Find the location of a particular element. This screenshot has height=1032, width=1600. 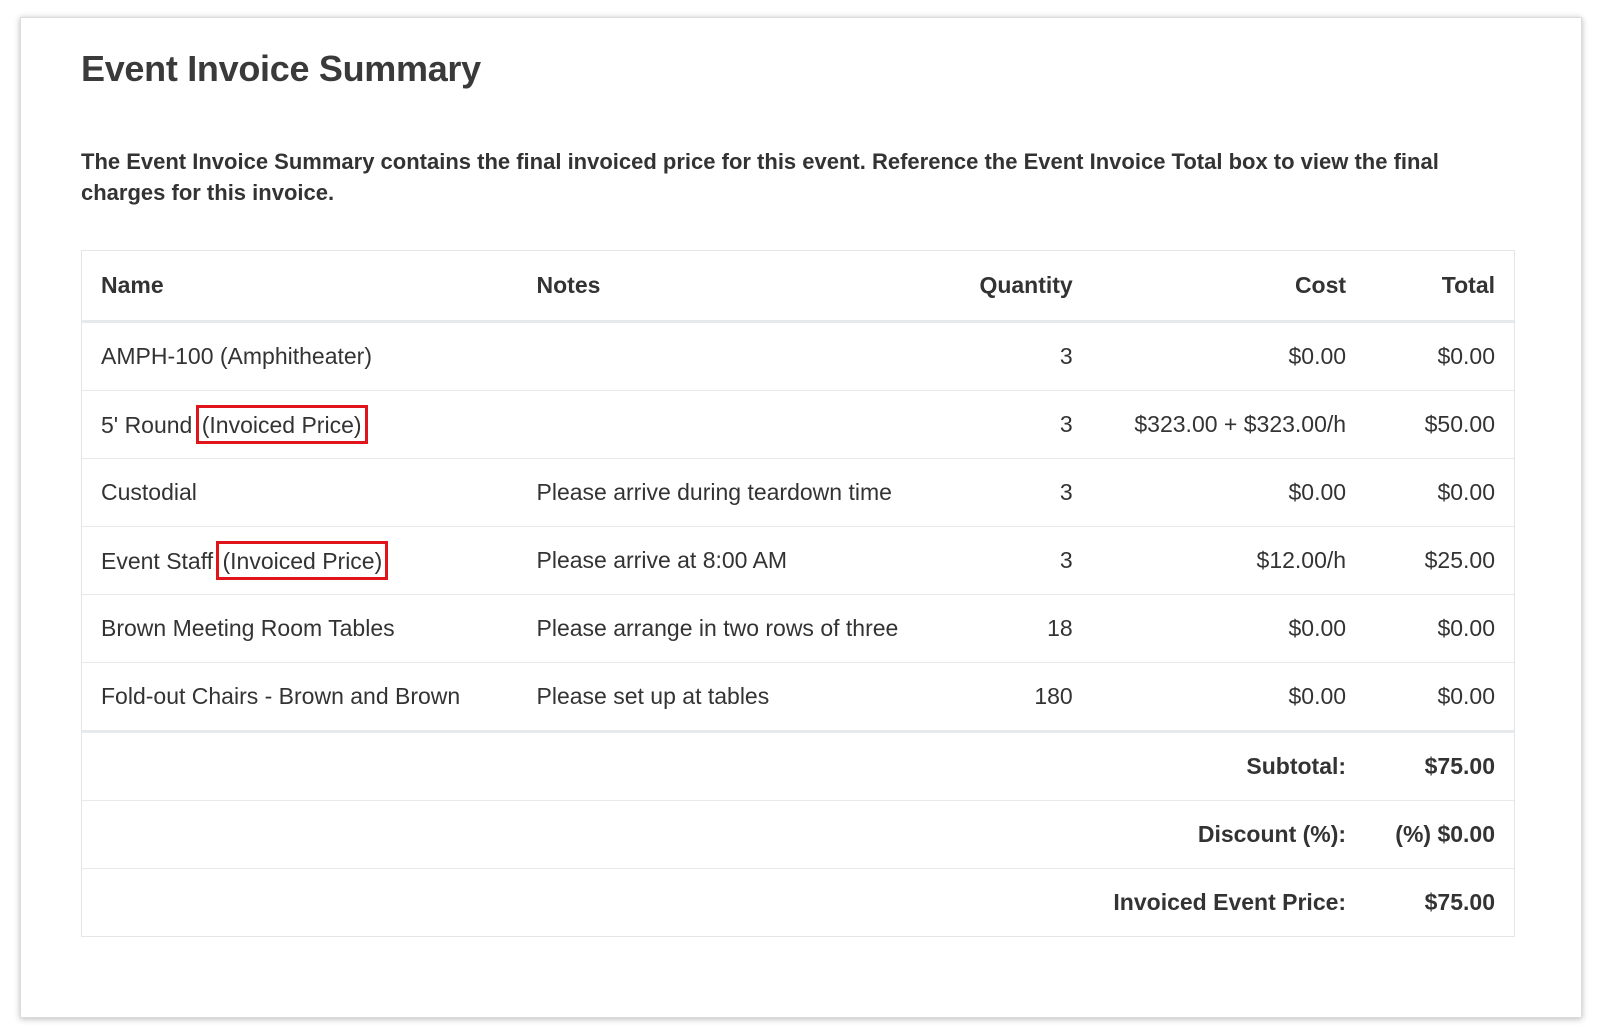

item-total: $50.00 is located at coordinates (1439, 424).